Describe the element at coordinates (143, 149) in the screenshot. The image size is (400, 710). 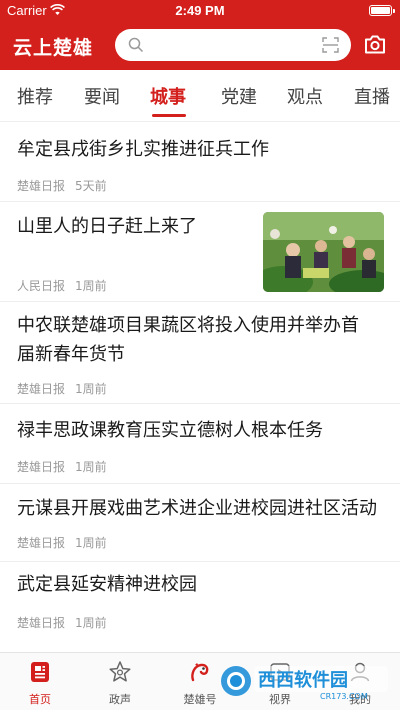
I see `news-title: 牟定县戌街乡扎实推进征兵工作` at that location.